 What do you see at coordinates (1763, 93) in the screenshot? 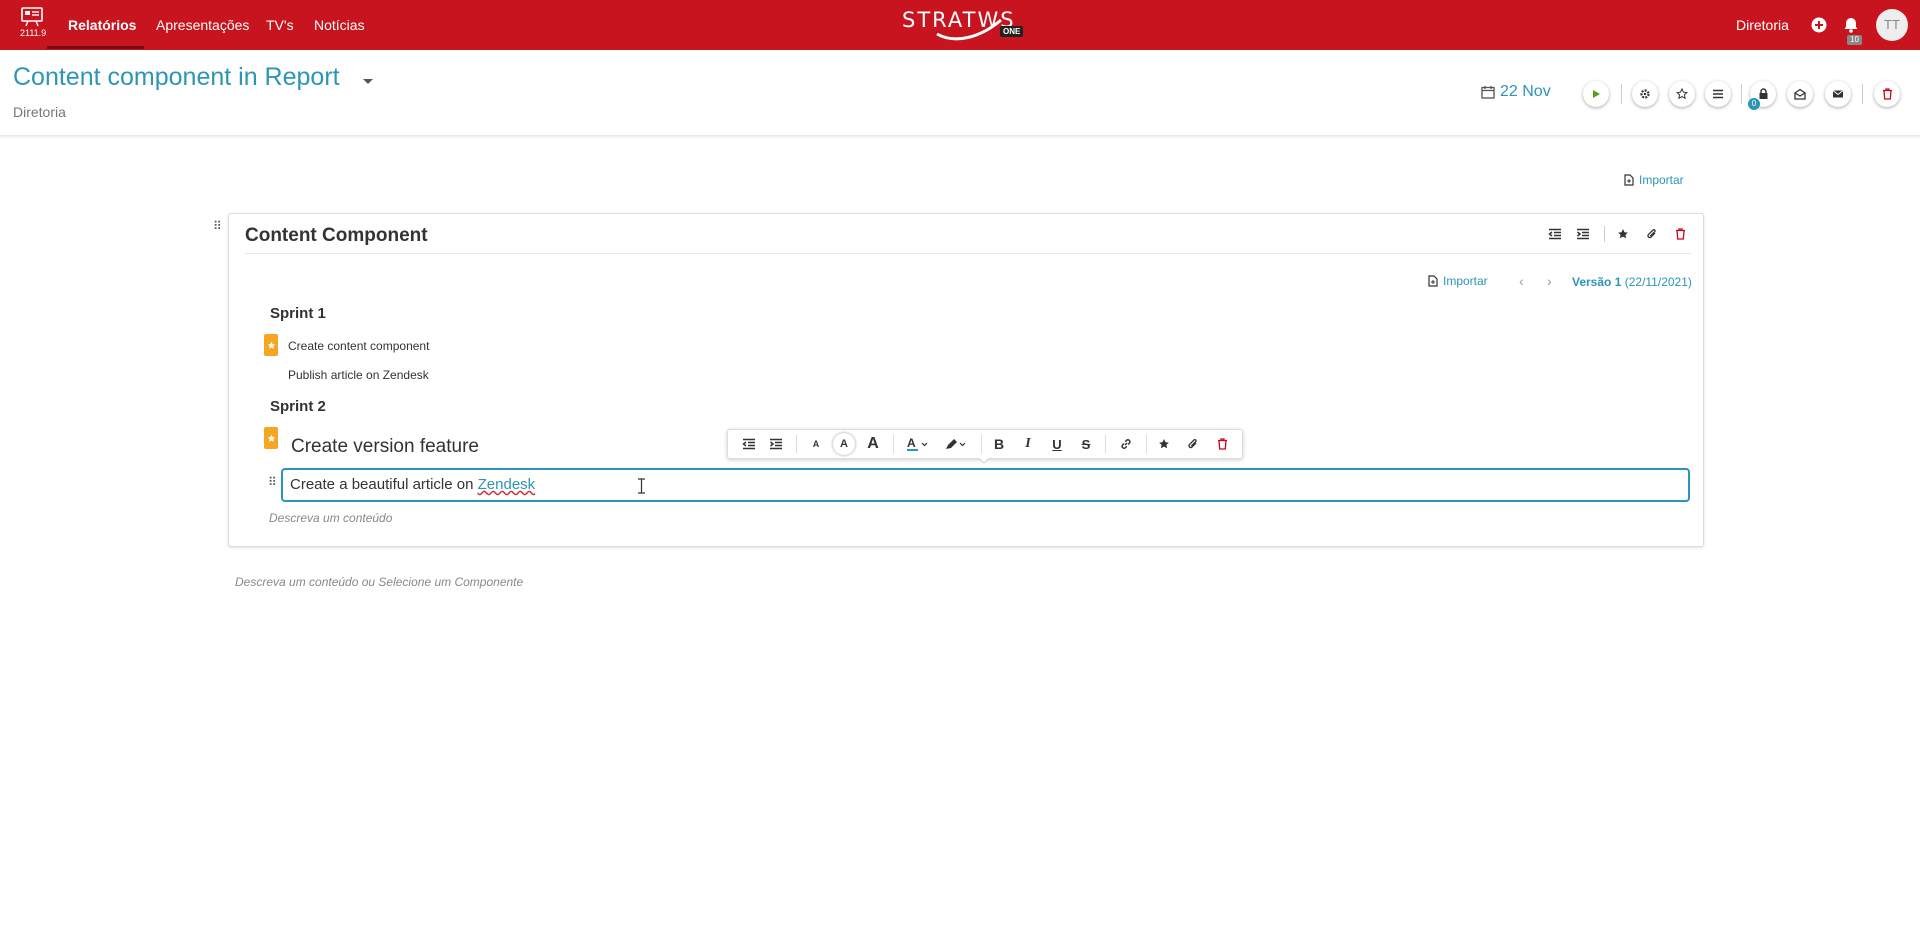
I see `lock-icon` at bounding box center [1763, 93].